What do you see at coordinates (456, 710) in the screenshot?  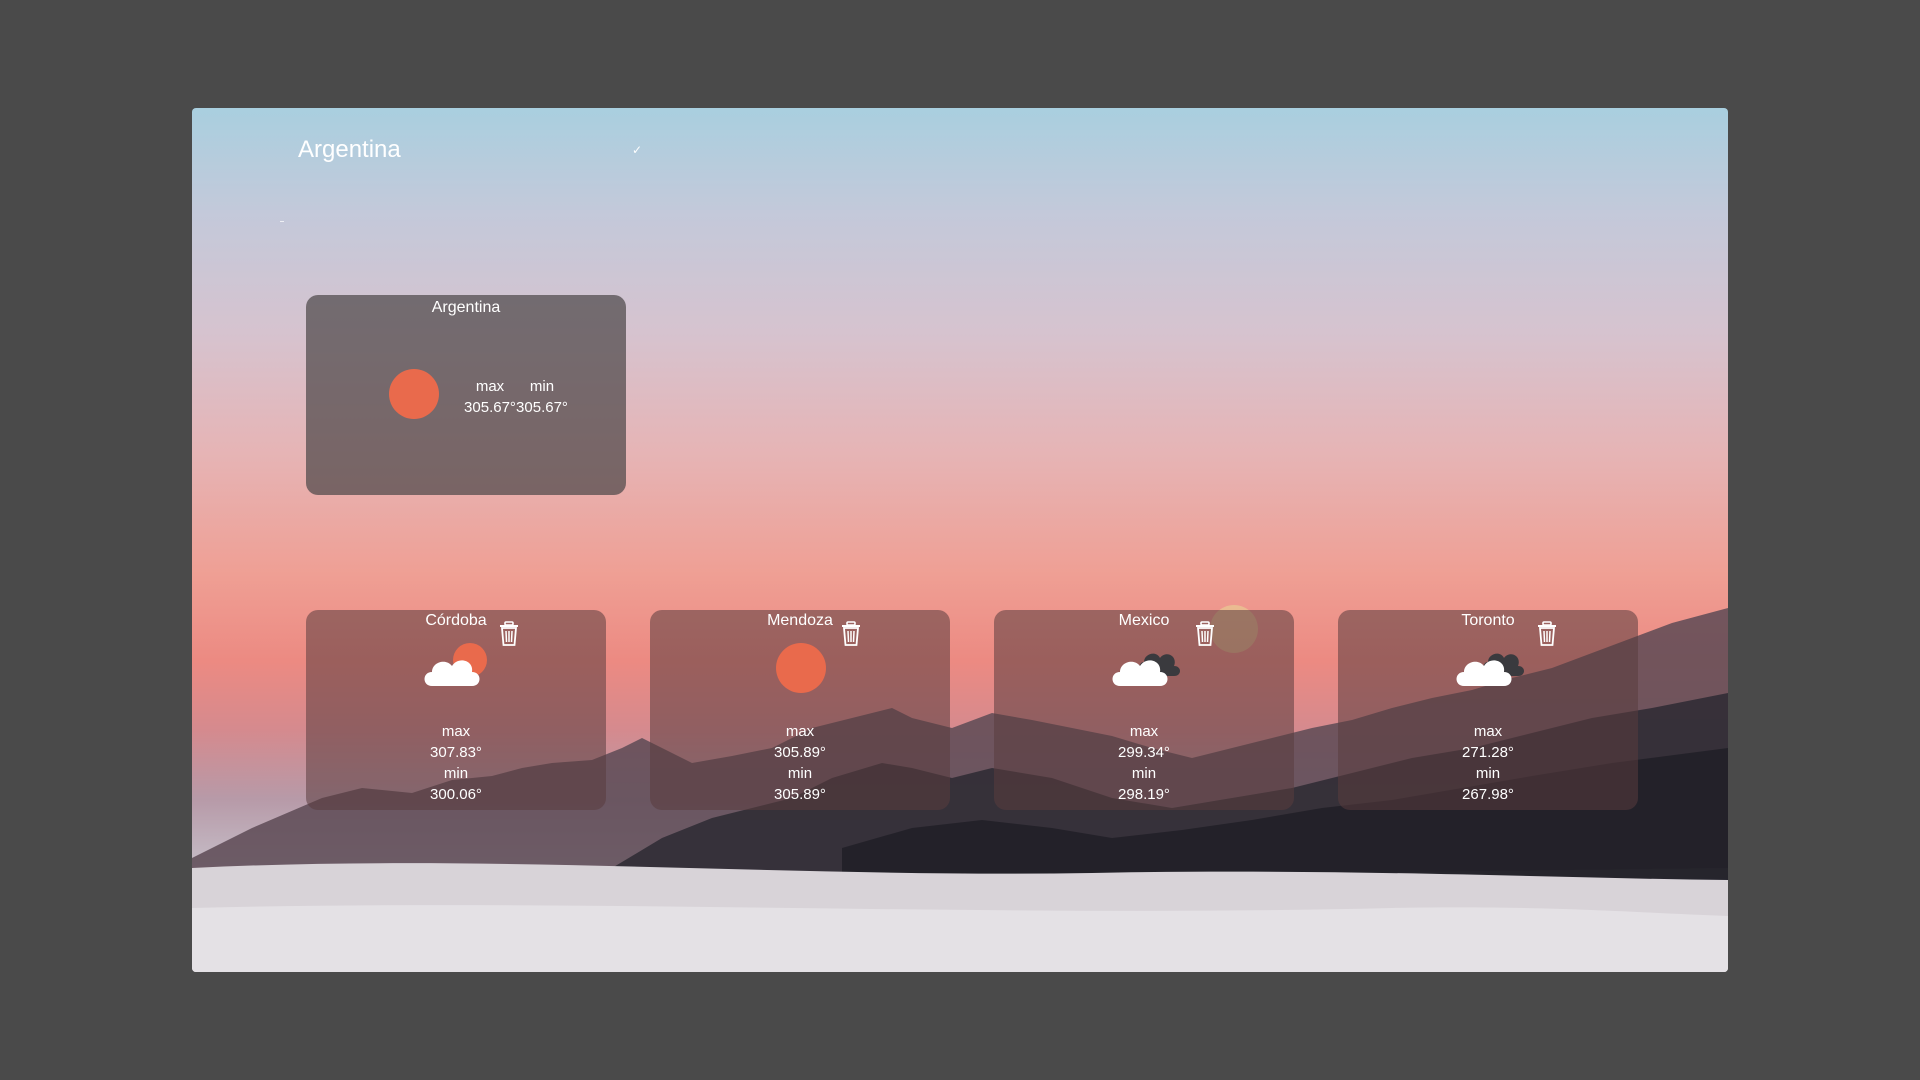 I see `city-card-cordoba: Córdoba max 307.83° min 300.06°` at bounding box center [456, 710].